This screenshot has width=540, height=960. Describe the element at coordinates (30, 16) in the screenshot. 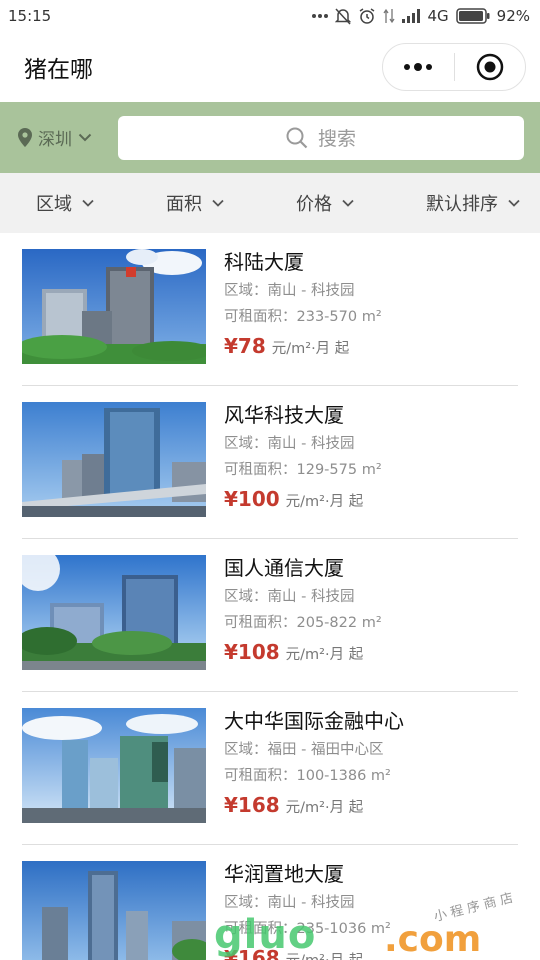

I see `status-time: 15:15` at that location.